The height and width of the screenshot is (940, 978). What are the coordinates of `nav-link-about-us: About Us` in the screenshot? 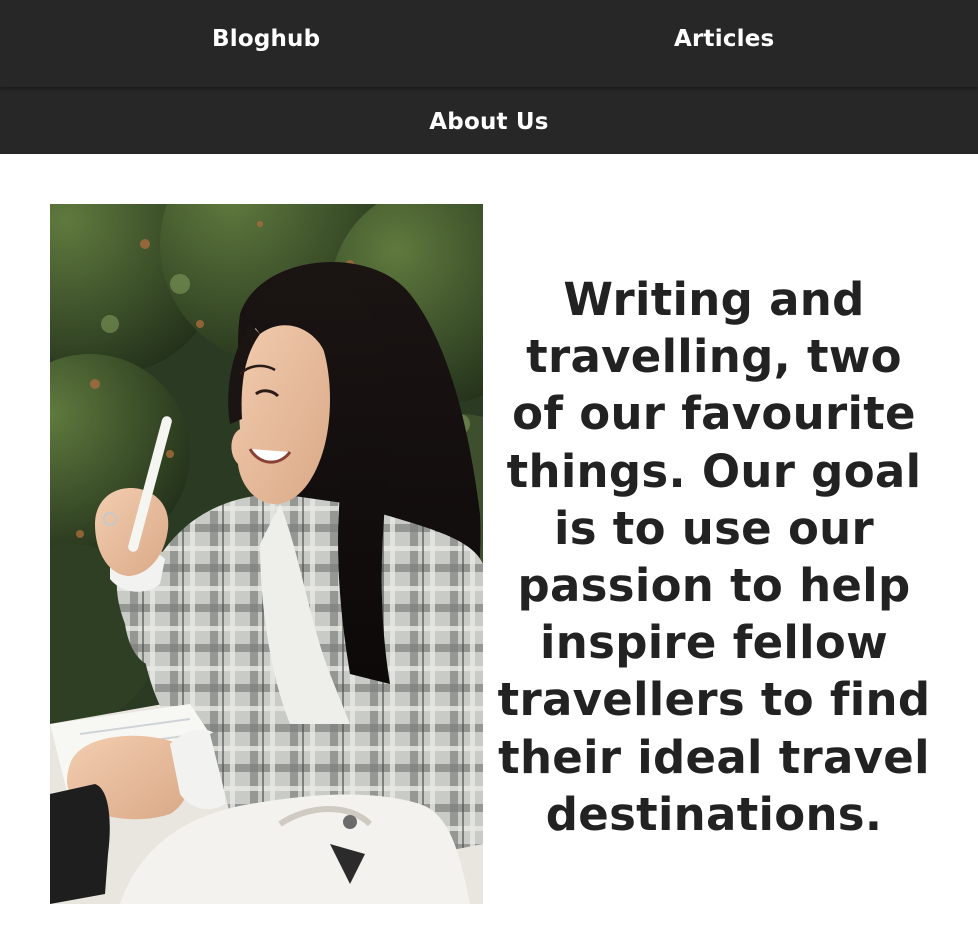 It's located at (488, 122).